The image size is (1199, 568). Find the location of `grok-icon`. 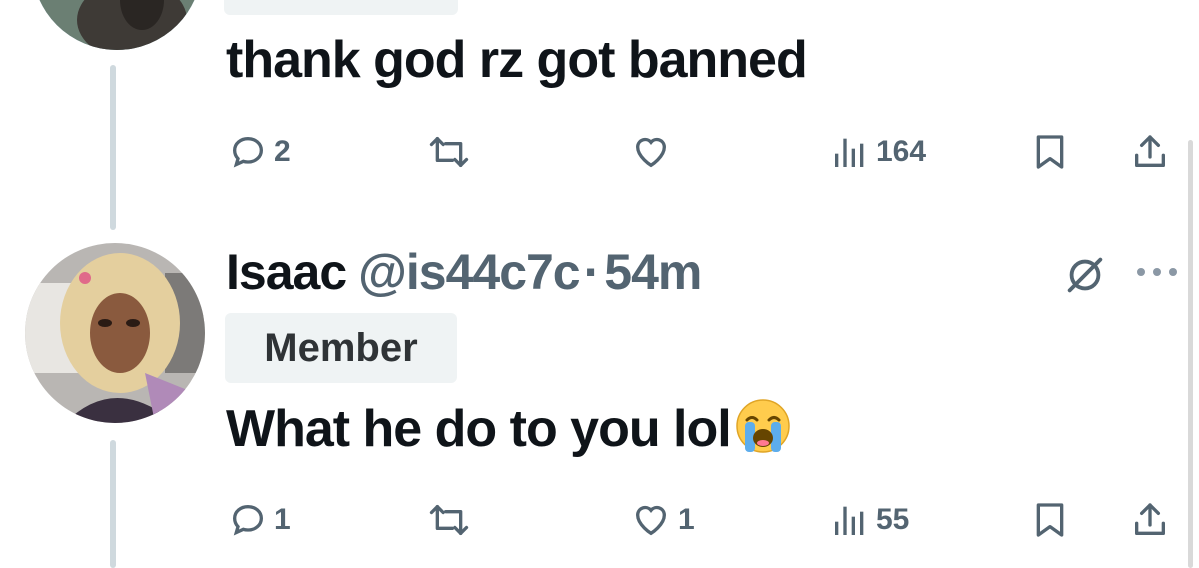

grok-icon is located at coordinates (1085, 275).